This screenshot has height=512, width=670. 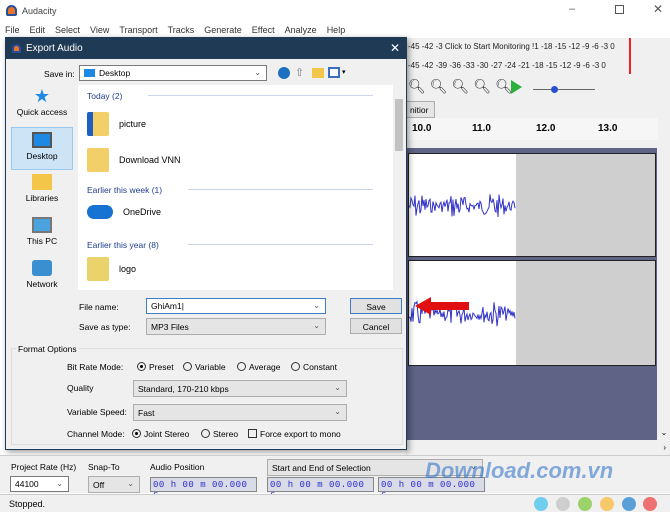 What do you see at coordinates (519, 470) in the screenshot?
I see `watermark-logo: Download.com.vn` at bounding box center [519, 470].